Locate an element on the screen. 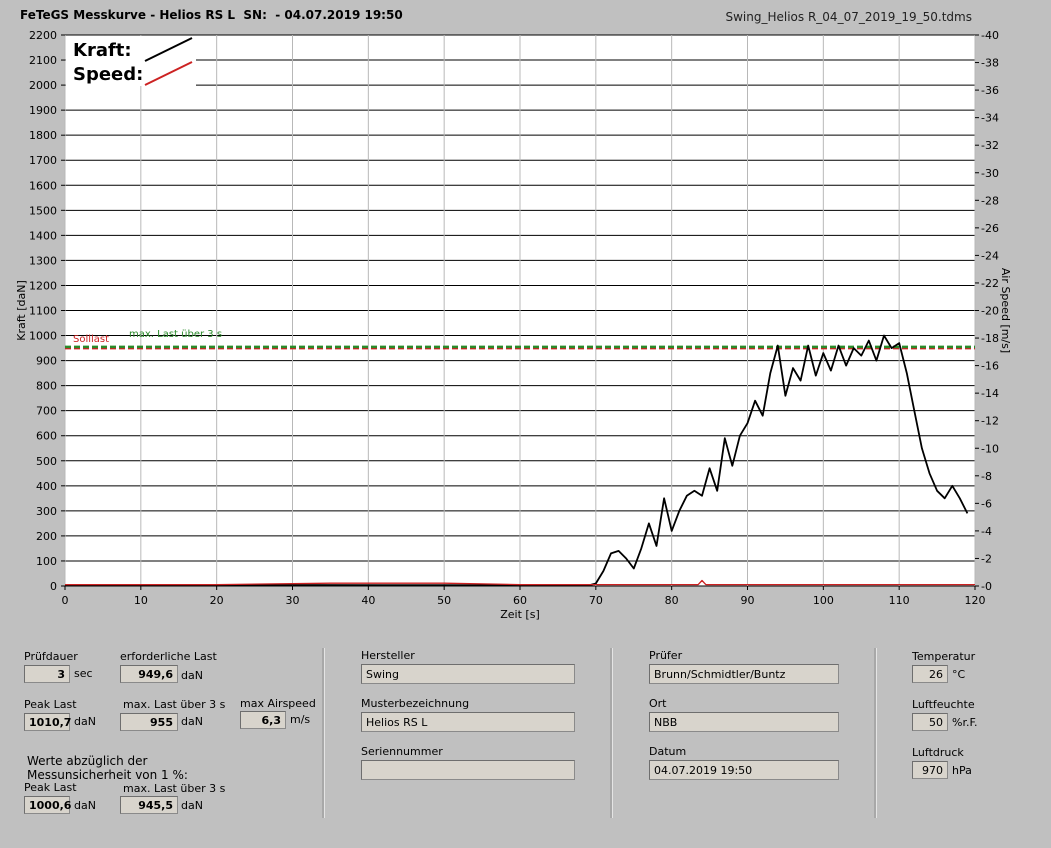  erforderliche-last-label: erforderliche Last is located at coordinates (168, 656).